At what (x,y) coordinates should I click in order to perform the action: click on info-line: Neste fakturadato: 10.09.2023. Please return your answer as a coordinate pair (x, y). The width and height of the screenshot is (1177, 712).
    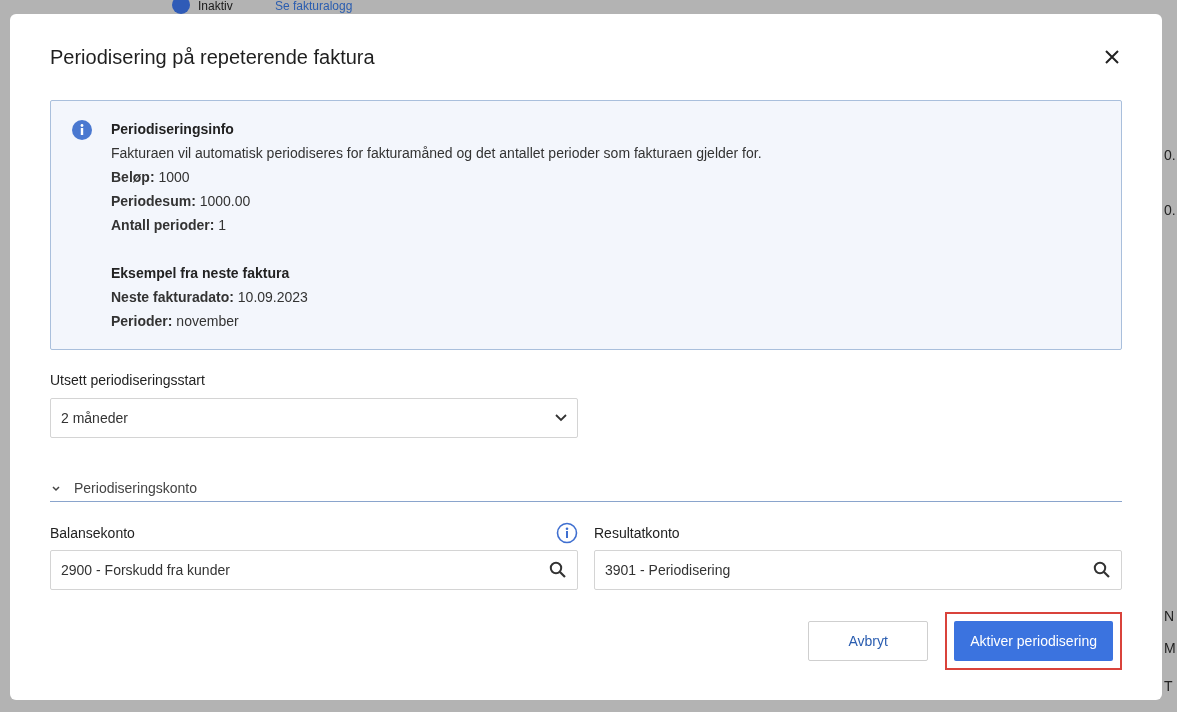
    Looking at the image, I should click on (210, 297).